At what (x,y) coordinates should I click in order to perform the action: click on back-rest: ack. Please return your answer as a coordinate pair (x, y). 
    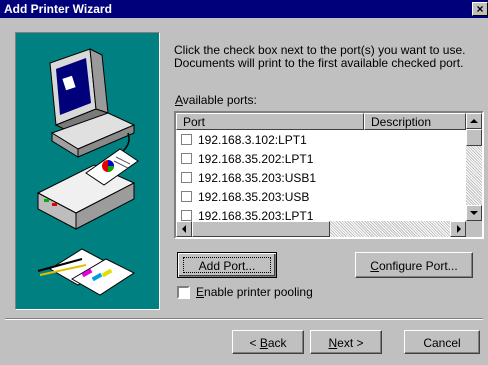
    Looking at the image, I should click on (277, 343).